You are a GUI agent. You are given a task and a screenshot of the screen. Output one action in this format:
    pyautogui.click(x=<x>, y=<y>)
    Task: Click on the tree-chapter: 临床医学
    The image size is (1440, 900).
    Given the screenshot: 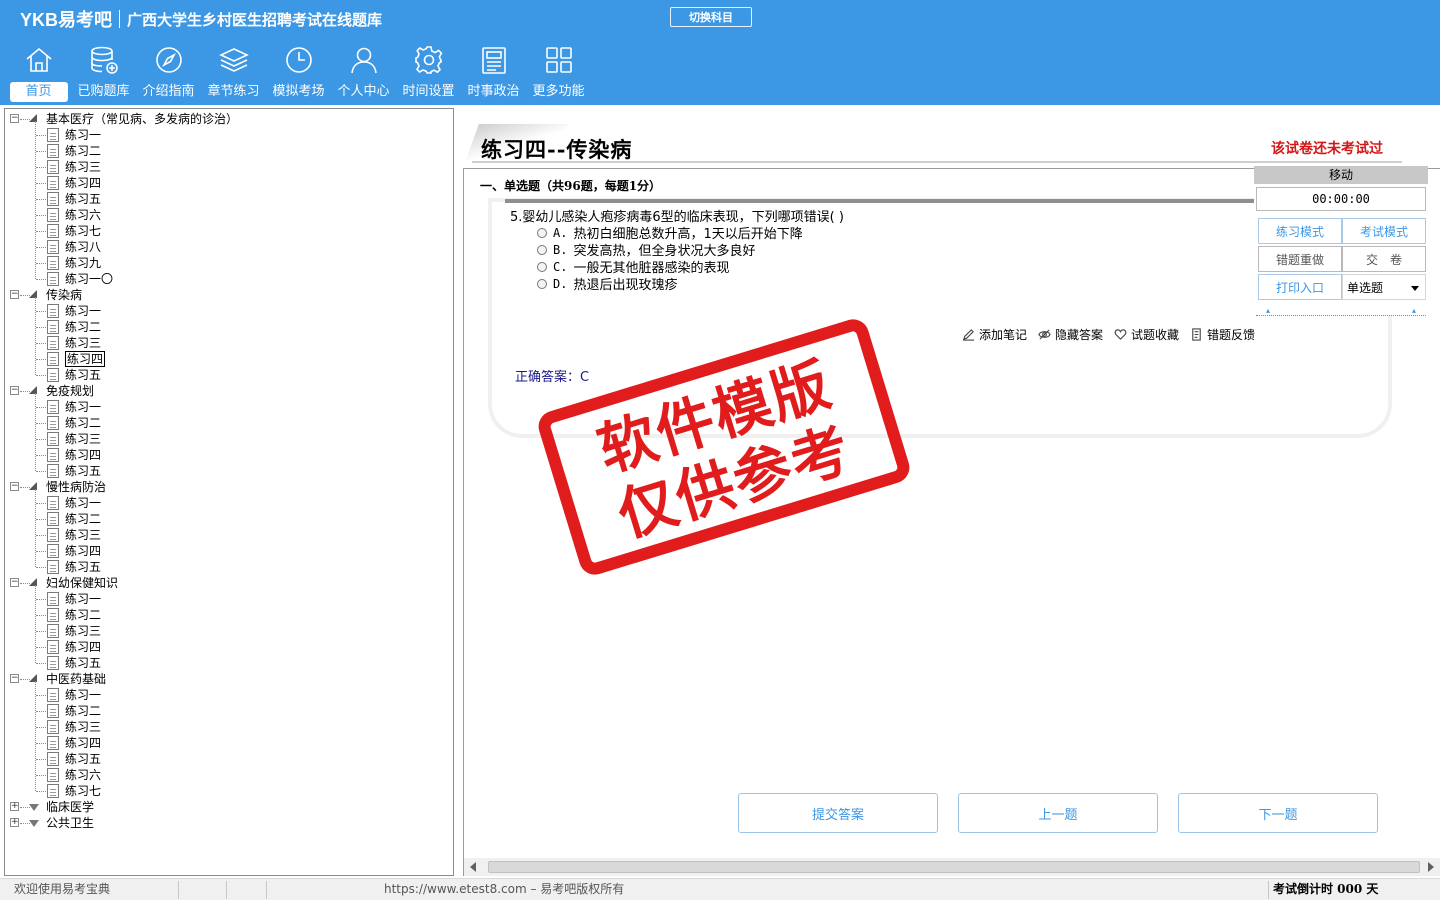 What is the action you would take?
    pyautogui.click(x=70, y=807)
    